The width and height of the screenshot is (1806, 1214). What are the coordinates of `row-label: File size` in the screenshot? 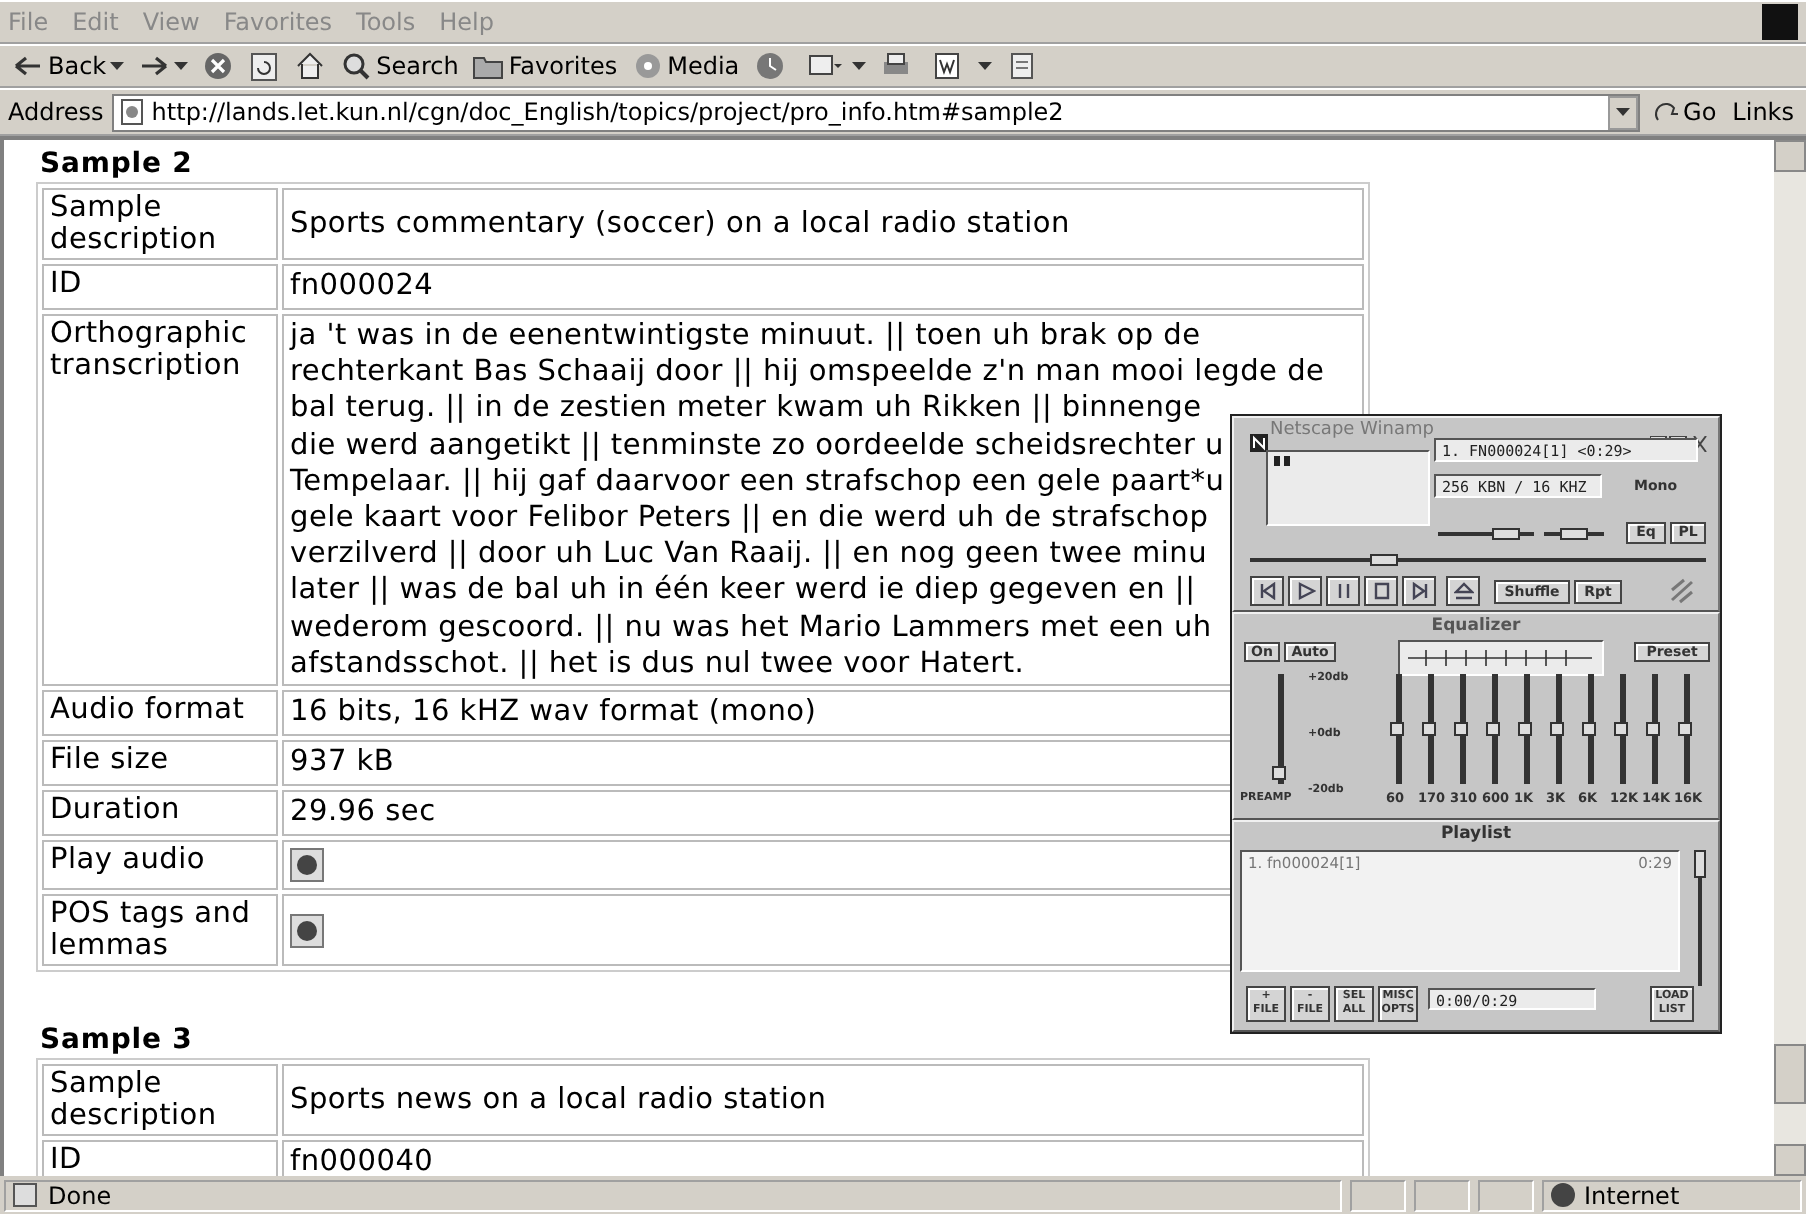 It's located at (160, 763).